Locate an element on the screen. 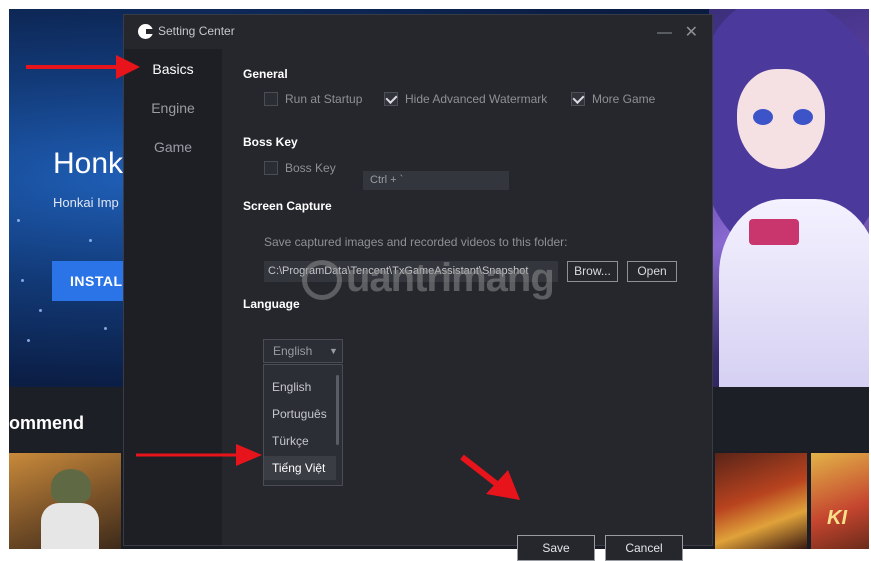  dialog-titlebar: Setting Center — ✕ is located at coordinates (418, 32).